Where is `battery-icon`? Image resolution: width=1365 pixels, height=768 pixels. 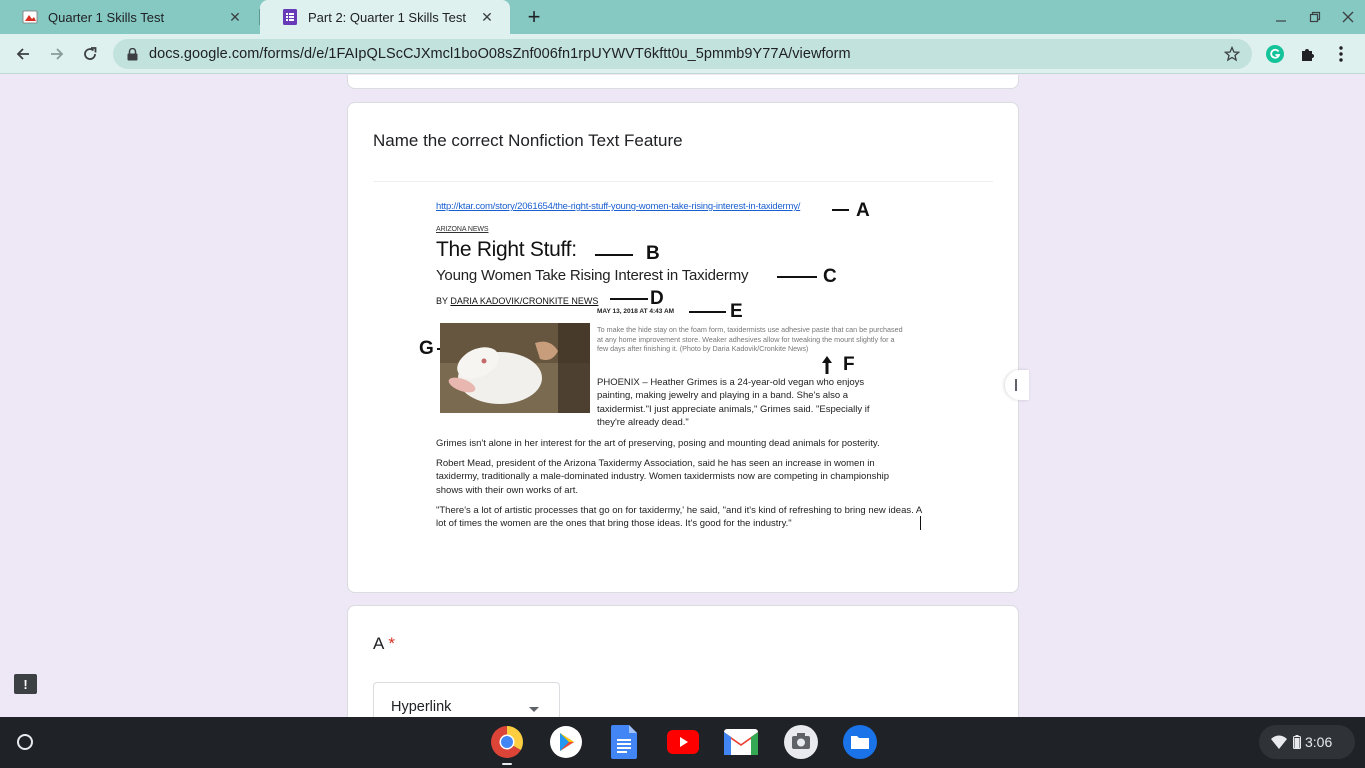 battery-icon is located at coordinates (1297, 742).